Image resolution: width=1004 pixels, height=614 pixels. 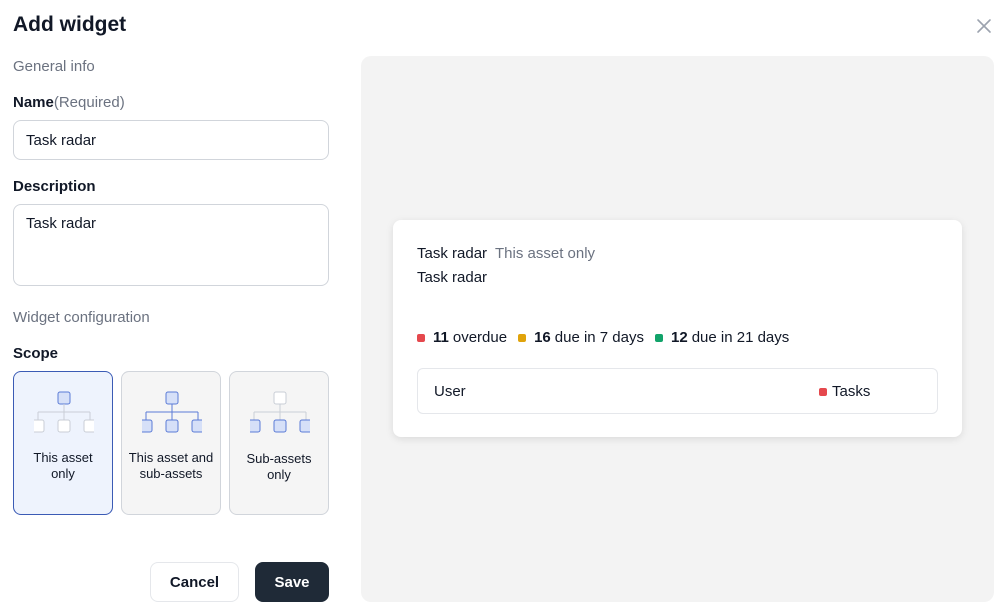 What do you see at coordinates (851, 391) in the screenshot?
I see `column-header-tasks-label: Tasks` at bounding box center [851, 391].